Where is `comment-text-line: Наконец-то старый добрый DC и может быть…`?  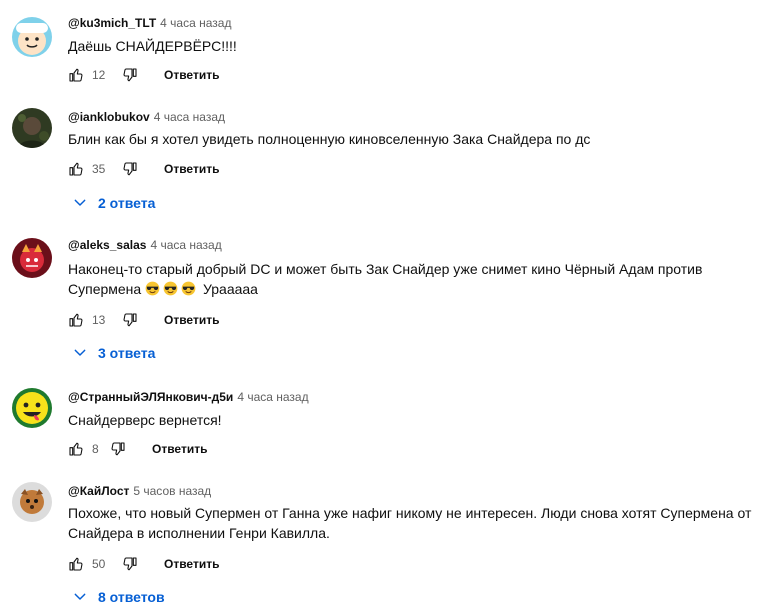 comment-text-line: Наконец-то старый добрый DC и может быть… is located at coordinates (385, 269).